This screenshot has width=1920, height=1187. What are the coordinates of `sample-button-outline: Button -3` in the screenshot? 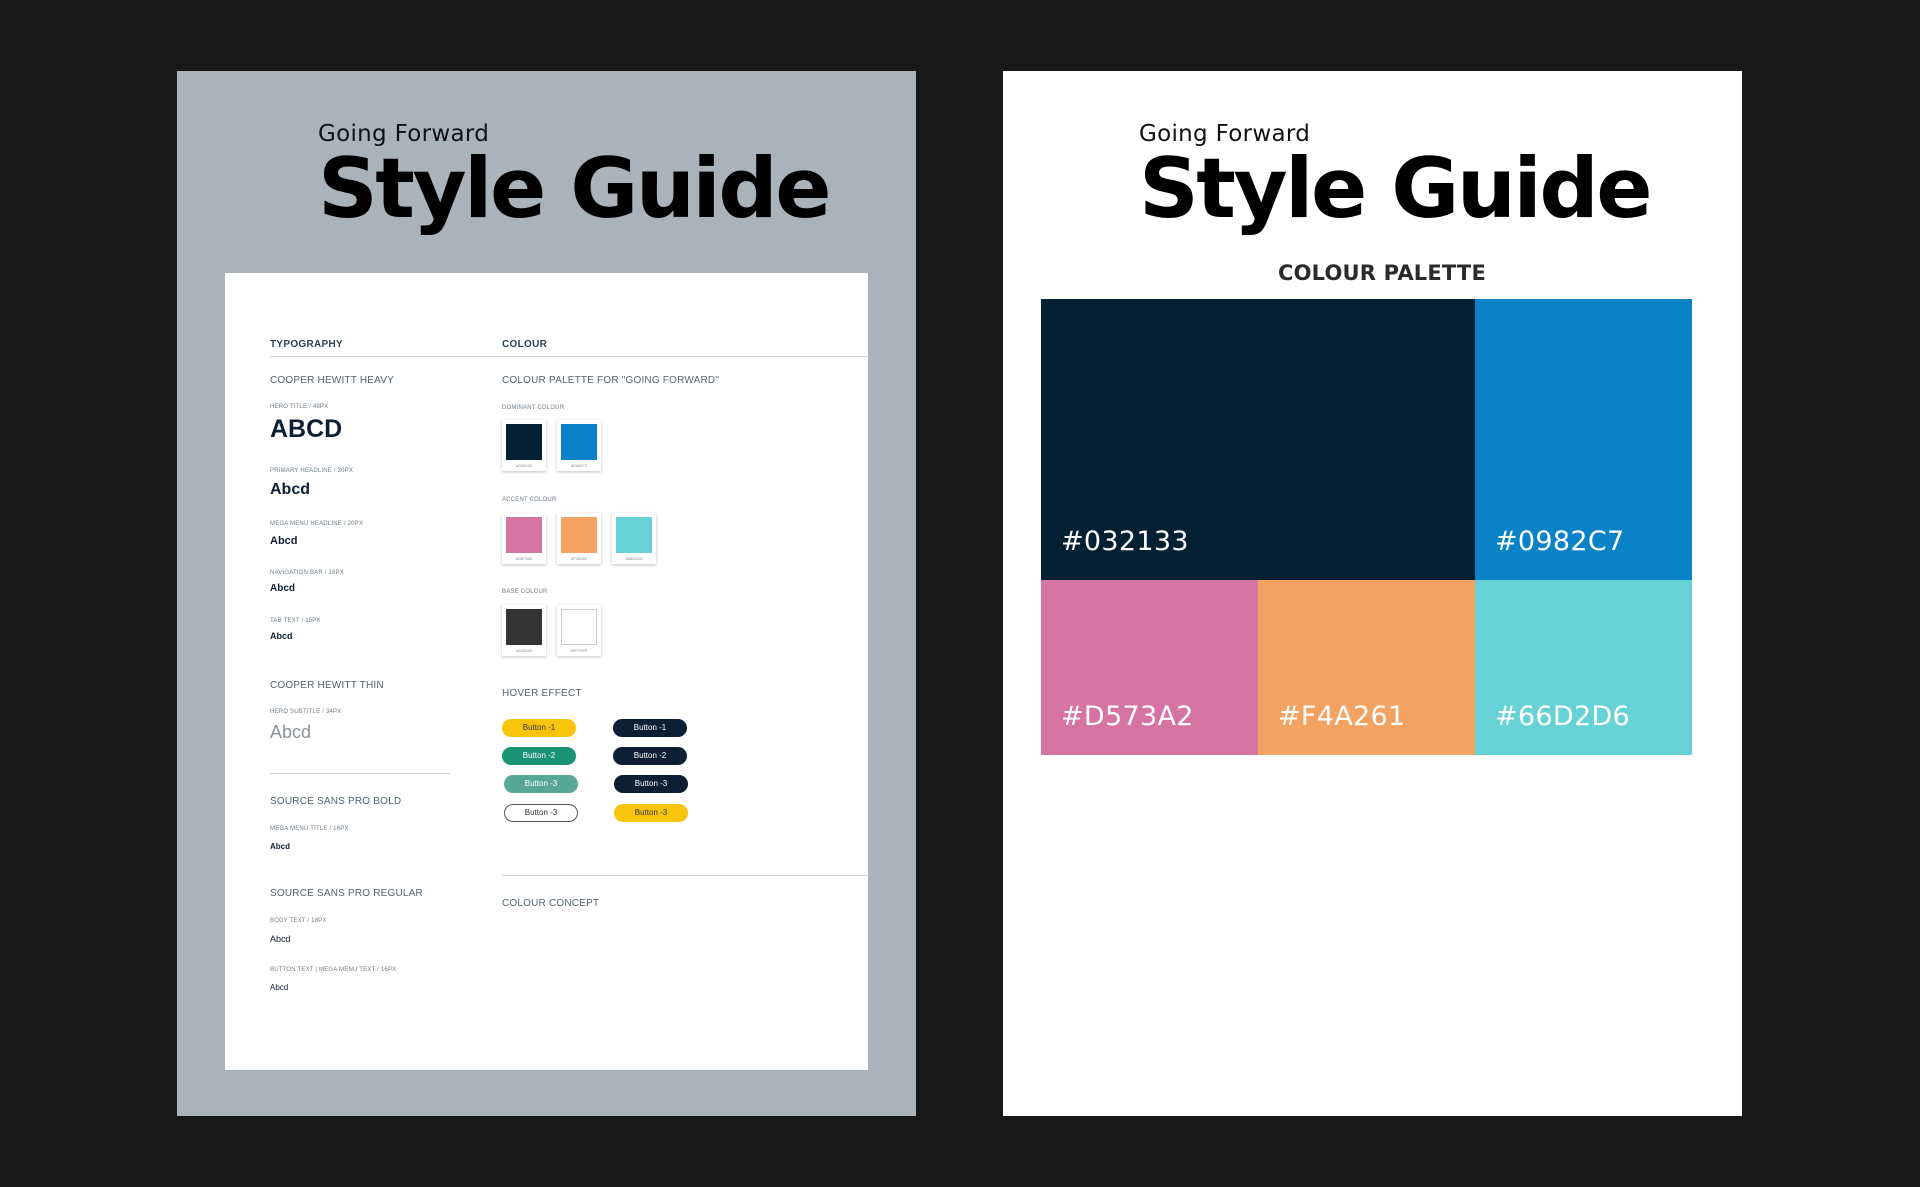 It's located at (541, 813).